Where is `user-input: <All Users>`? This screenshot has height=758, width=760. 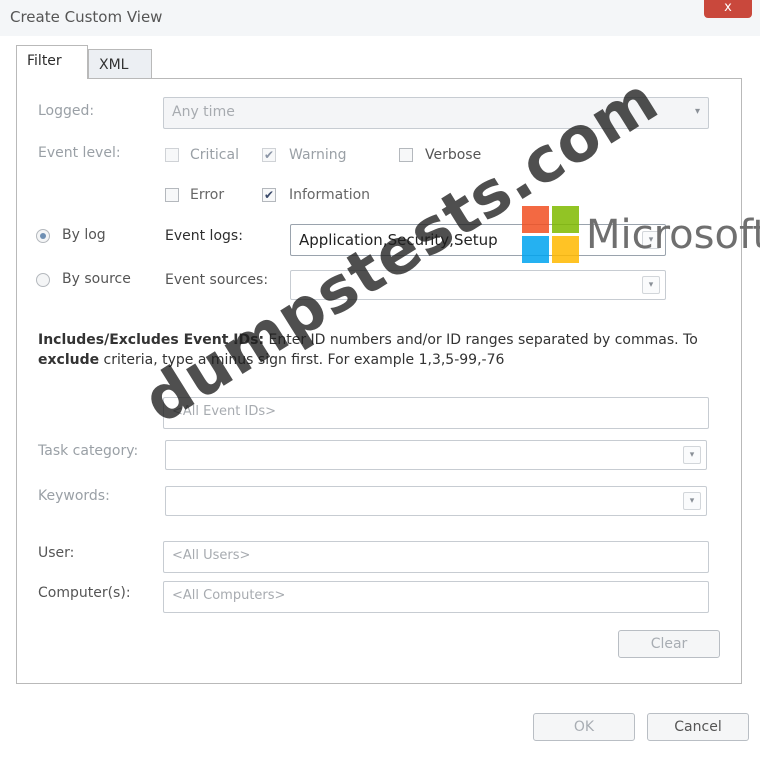 user-input: <All Users> is located at coordinates (436, 557).